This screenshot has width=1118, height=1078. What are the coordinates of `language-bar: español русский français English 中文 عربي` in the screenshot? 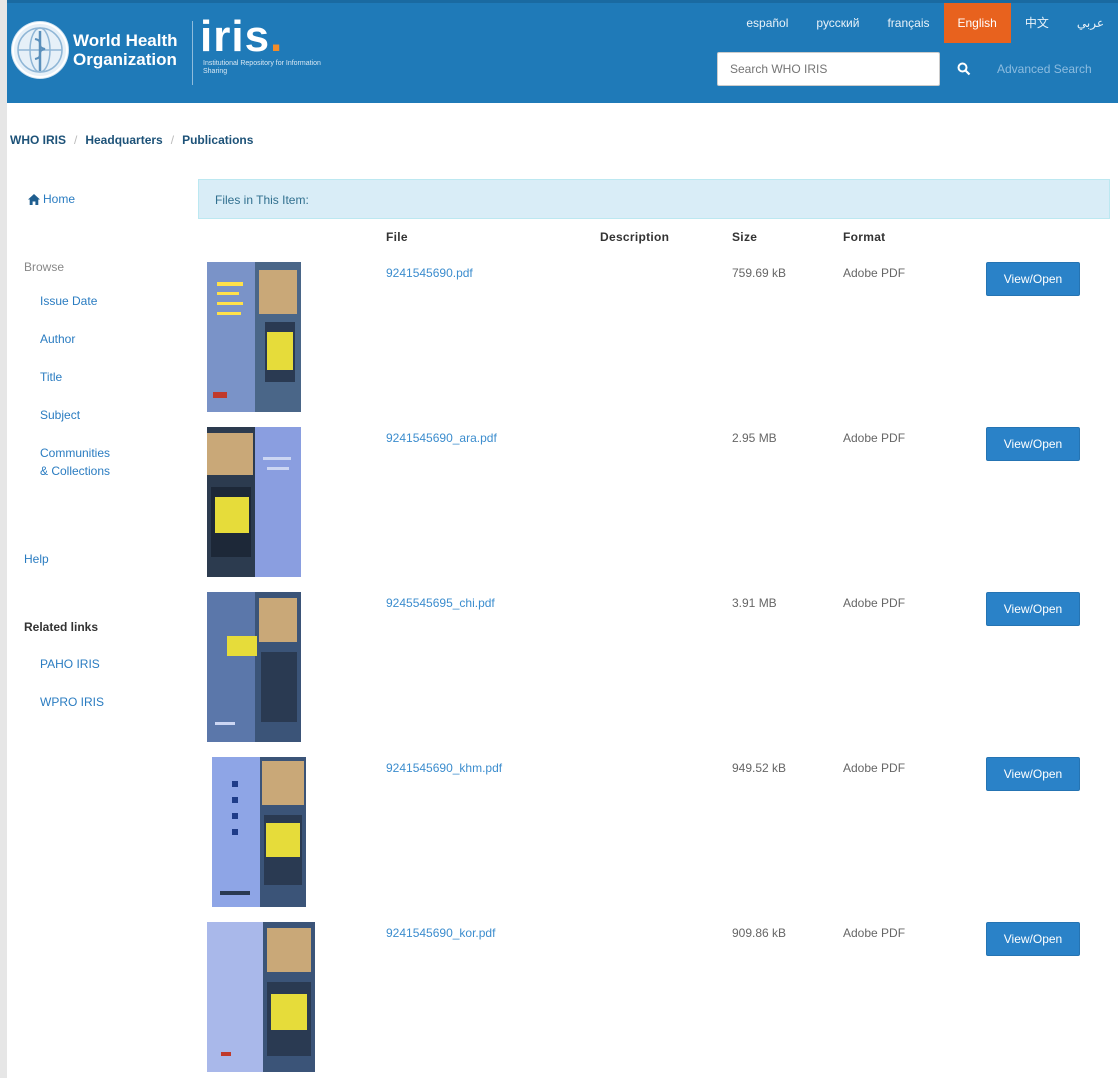 It's located at (925, 23).